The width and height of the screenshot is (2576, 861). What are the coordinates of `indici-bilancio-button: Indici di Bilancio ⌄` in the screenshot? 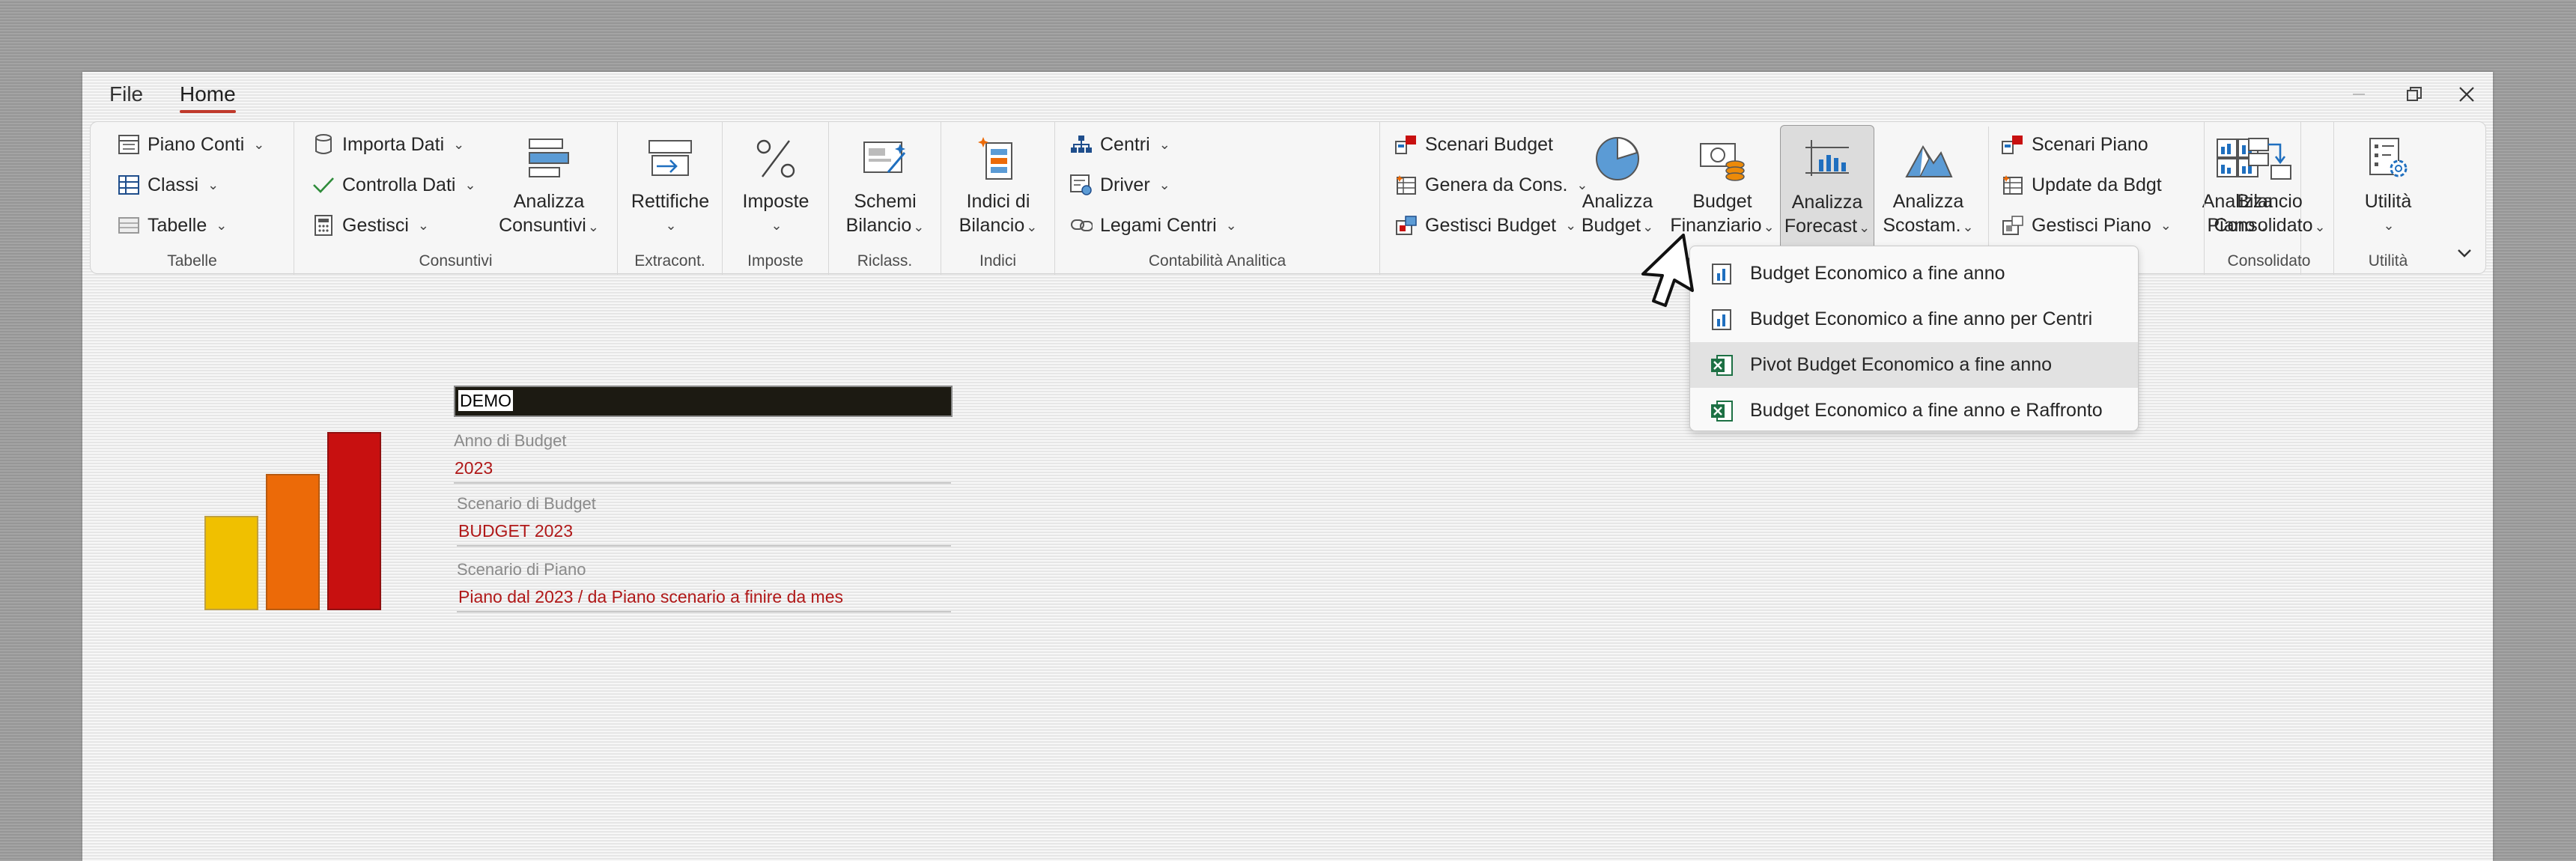 It's located at (998, 191).